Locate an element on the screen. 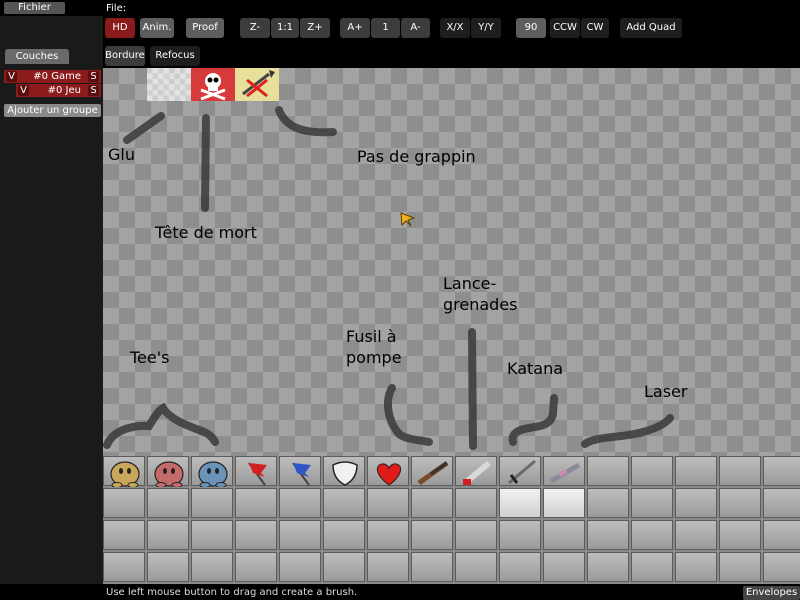  armor-tile is located at coordinates (344, 471).